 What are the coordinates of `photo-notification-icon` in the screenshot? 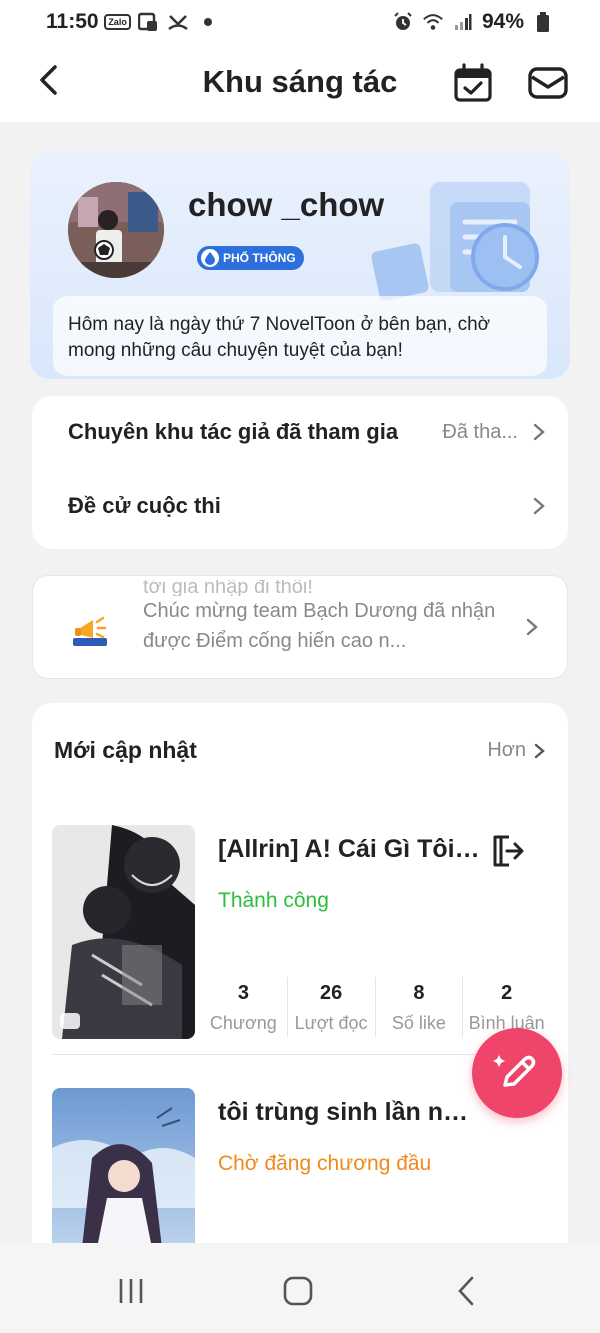 It's located at (148, 22).